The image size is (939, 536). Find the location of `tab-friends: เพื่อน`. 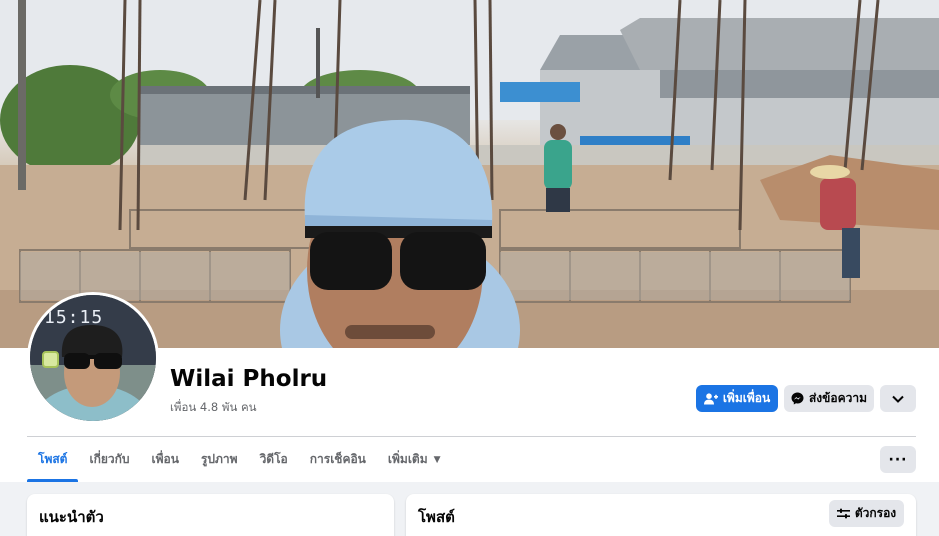

tab-friends: เพื่อน is located at coordinates (165, 459).